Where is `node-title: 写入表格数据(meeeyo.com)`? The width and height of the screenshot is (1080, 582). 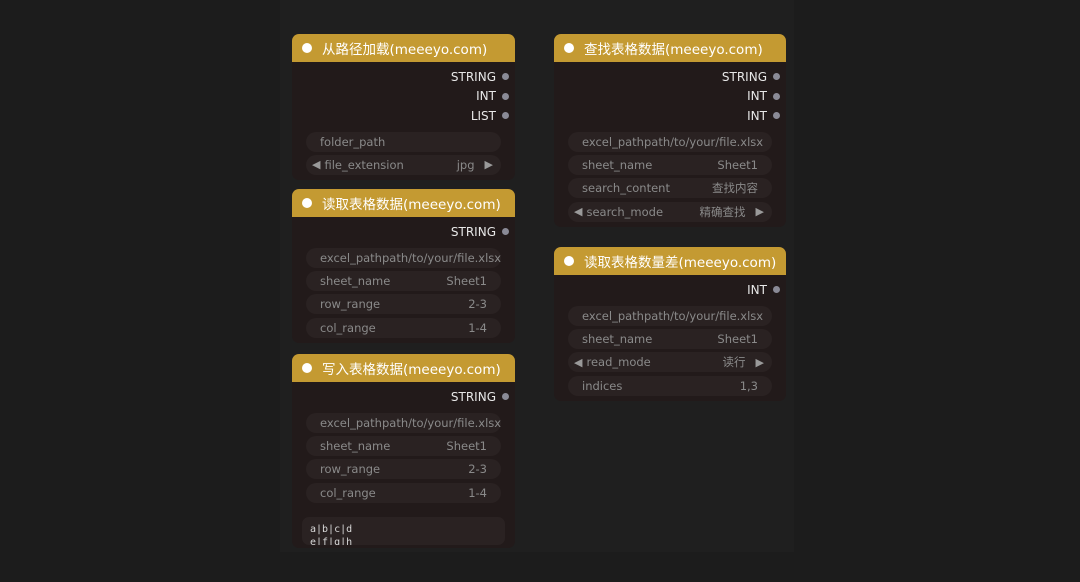
node-title: 写入表格数据(meeeyo.com) is located at coordinates (411, 370).